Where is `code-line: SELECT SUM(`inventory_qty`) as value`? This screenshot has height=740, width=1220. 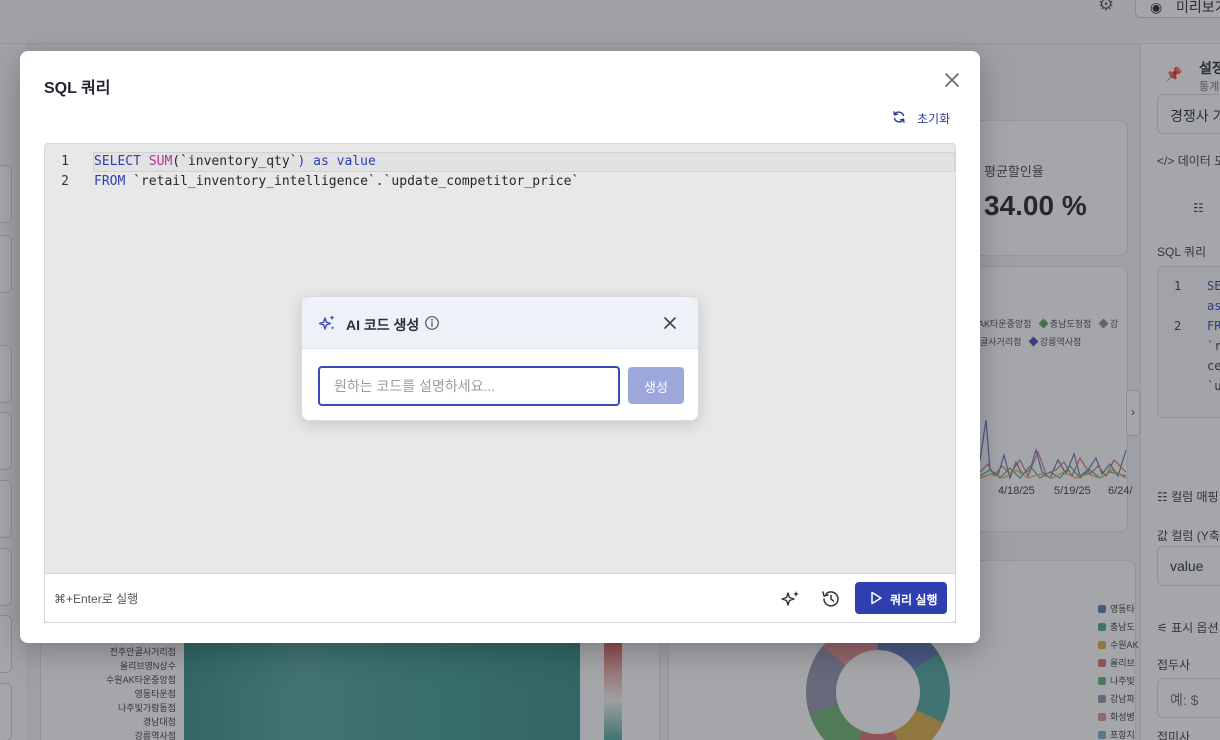
code-line: SELECT SUM(`inventory_qty`) as value is located at coordinates (235, 161).